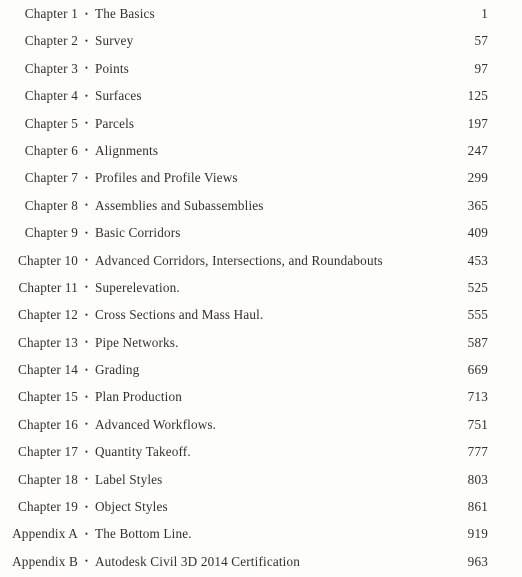 The width and height of the screenshot is (522, 577). What do you see at coordinates (244, 533) in the screenshot?
I see `toc-entry-inner: Appendix A • The Bottom Line. 919` at bounding box center [244, 533].